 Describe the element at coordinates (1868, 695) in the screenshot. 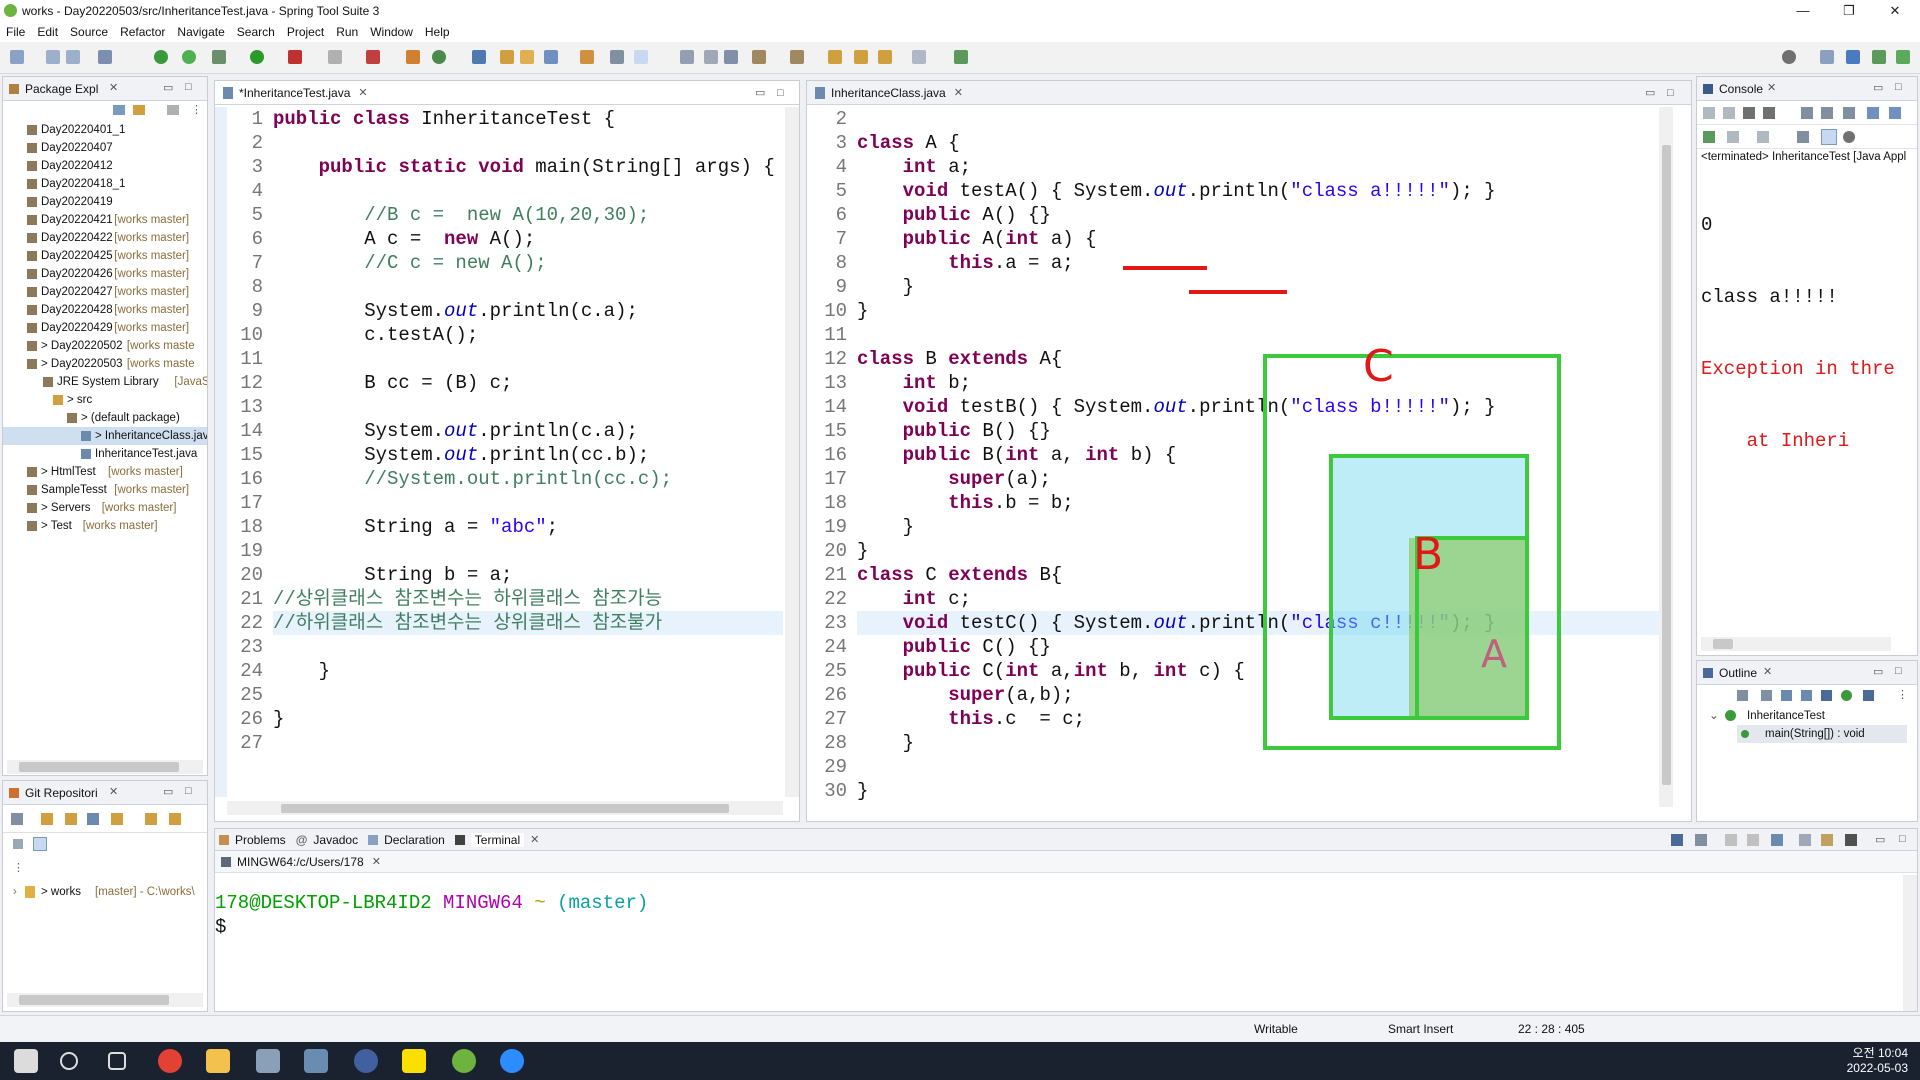

I see `hide-local-types-icon` at that location.